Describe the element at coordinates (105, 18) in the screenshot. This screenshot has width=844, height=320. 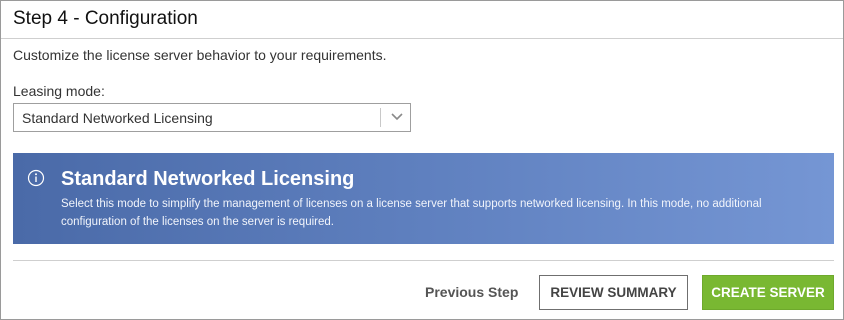
I see `page-title: Step 4 - Configuration` at that location.